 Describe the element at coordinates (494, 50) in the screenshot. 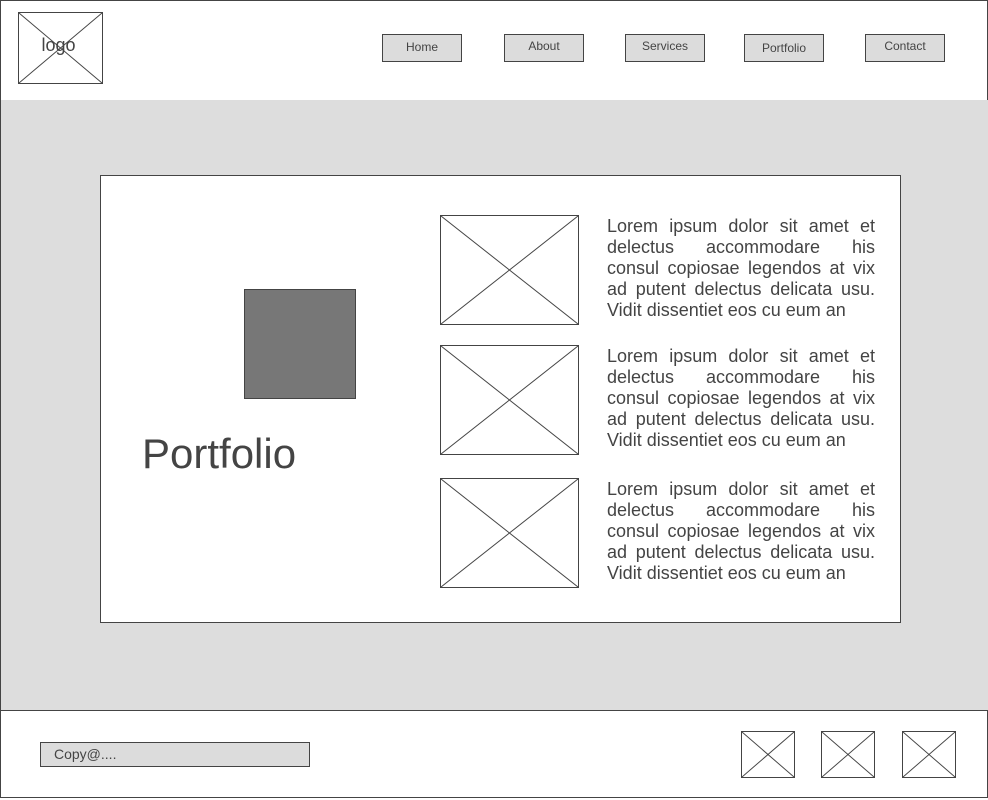

I see `header` at that location.